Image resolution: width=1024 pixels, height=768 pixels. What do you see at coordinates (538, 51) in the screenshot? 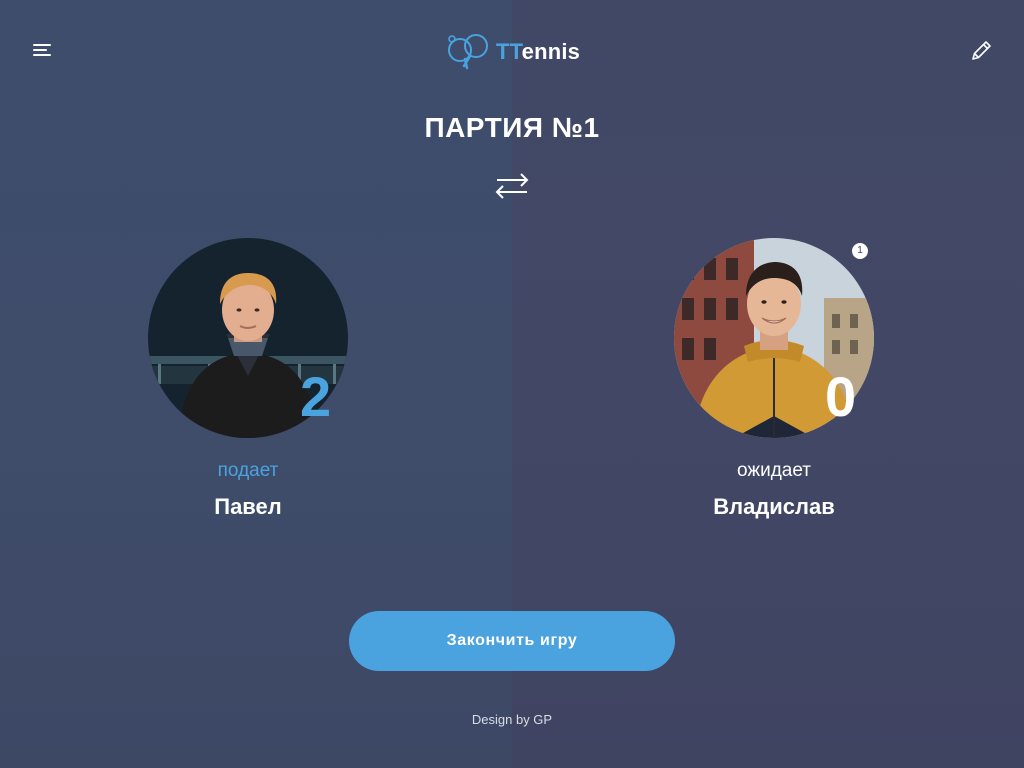
I see `app-name: TTennis` at bounding box center [538, 51].